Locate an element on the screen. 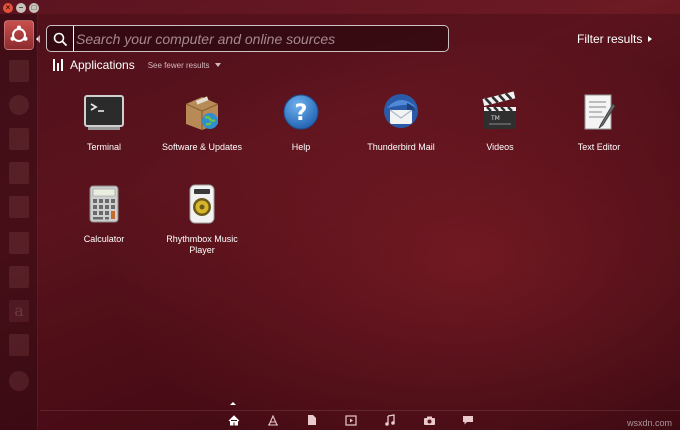 This screenshot has width=680, height=430. see-fewer-results-link: See fewer results is located at coordinates (184, 65).